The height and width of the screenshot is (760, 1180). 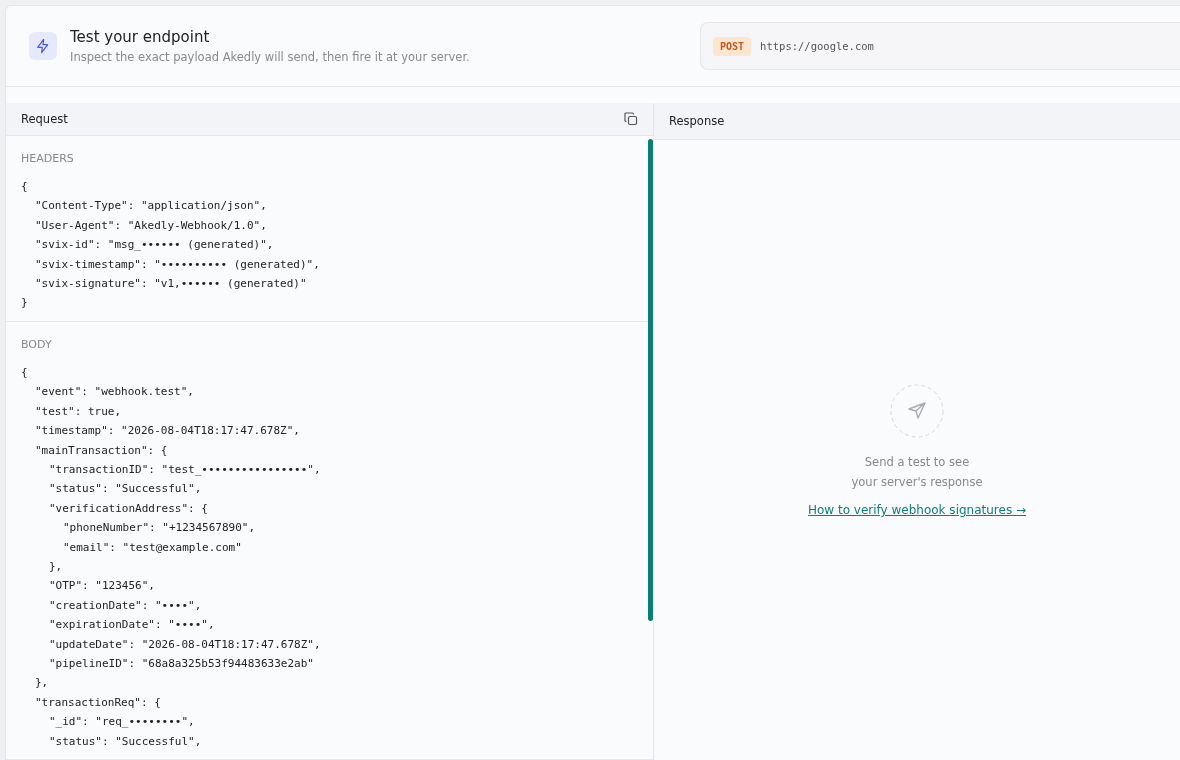 I want to click on code-line: "mainTransaction": {, so click(x=102, y=450).